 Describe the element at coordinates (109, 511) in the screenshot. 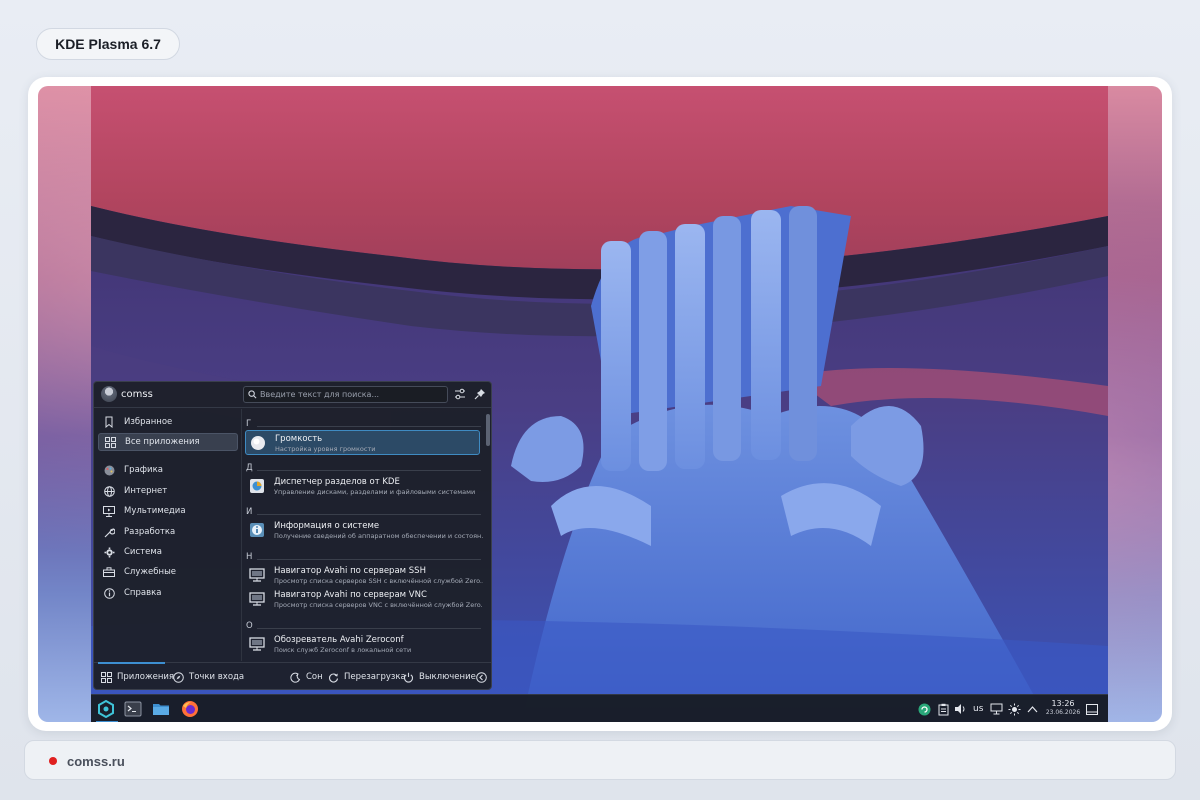

I see `monitor-icon` at that location.